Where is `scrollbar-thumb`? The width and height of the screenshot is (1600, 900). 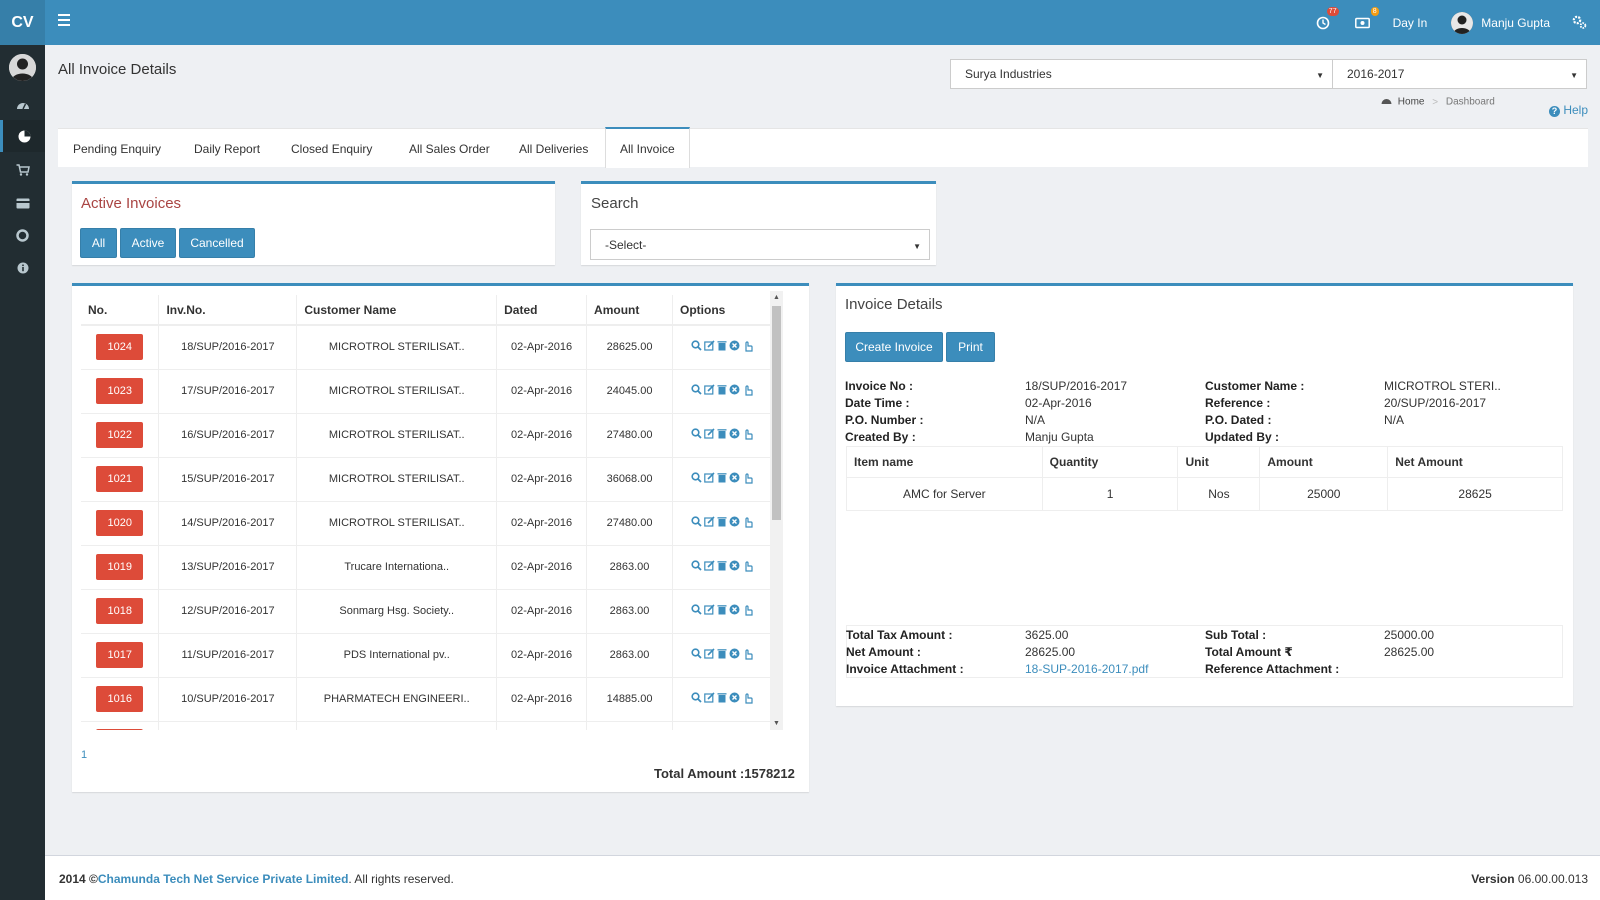
scrollbar-thumb is located at coordinates (776, 413).